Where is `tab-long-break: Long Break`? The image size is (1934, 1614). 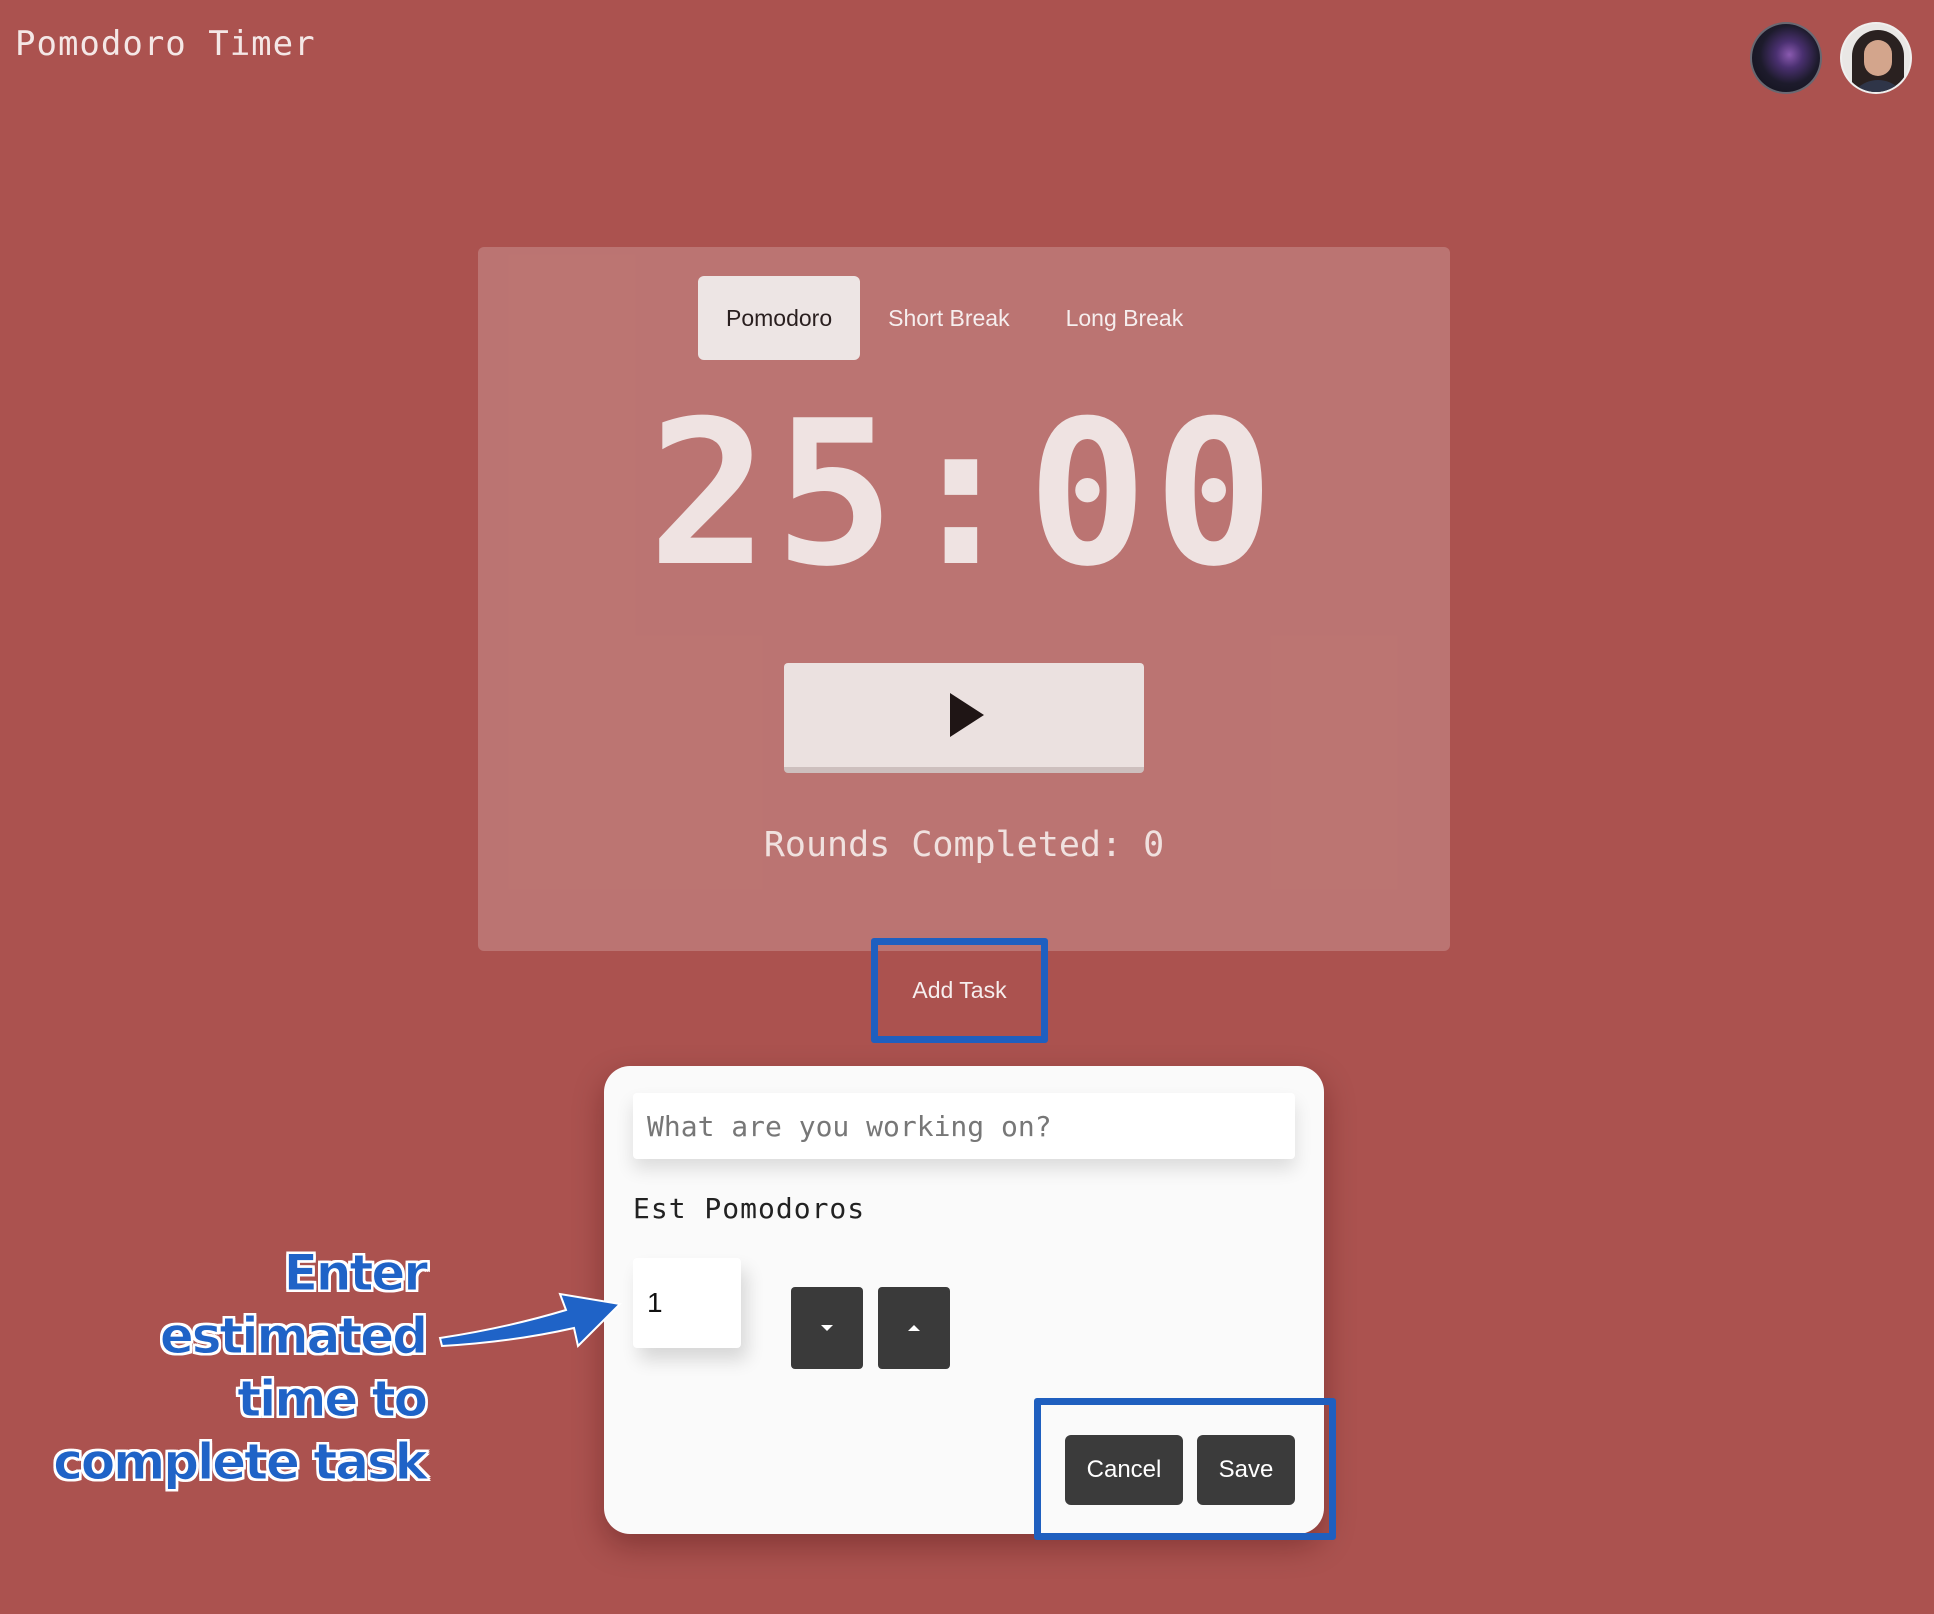 tab-long-break: Long Break is located at coordinates (1125, 318).